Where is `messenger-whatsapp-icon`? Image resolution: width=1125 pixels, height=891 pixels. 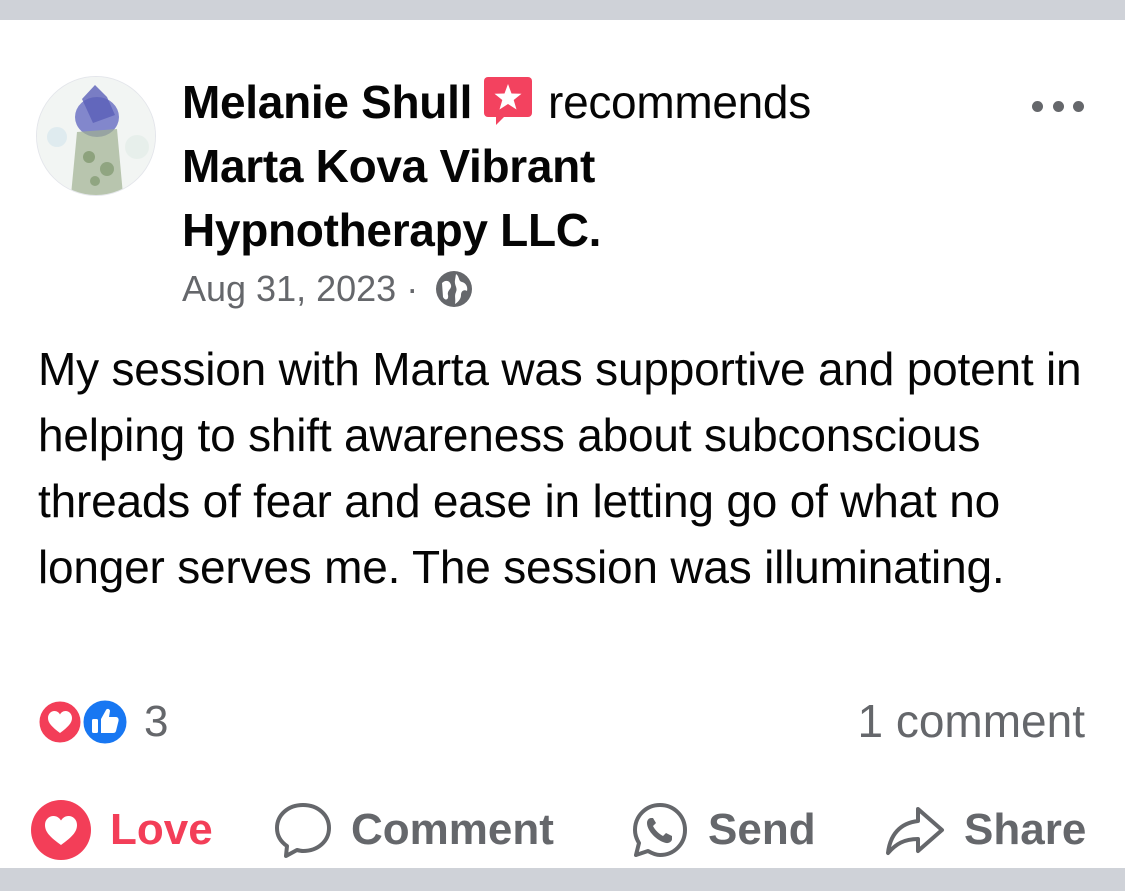
messenger-whatsapp-icon is located at coordinates (660, 830).